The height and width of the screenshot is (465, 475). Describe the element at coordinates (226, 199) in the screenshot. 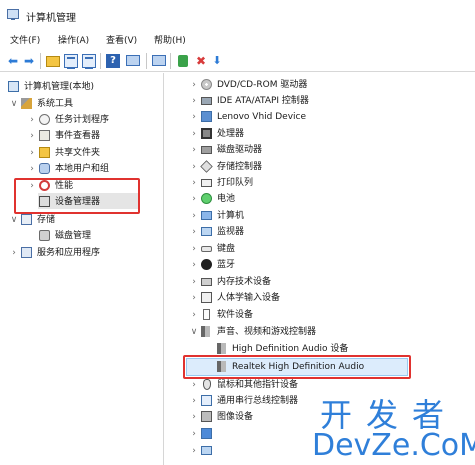

I see `device-label: 电池` at that location.